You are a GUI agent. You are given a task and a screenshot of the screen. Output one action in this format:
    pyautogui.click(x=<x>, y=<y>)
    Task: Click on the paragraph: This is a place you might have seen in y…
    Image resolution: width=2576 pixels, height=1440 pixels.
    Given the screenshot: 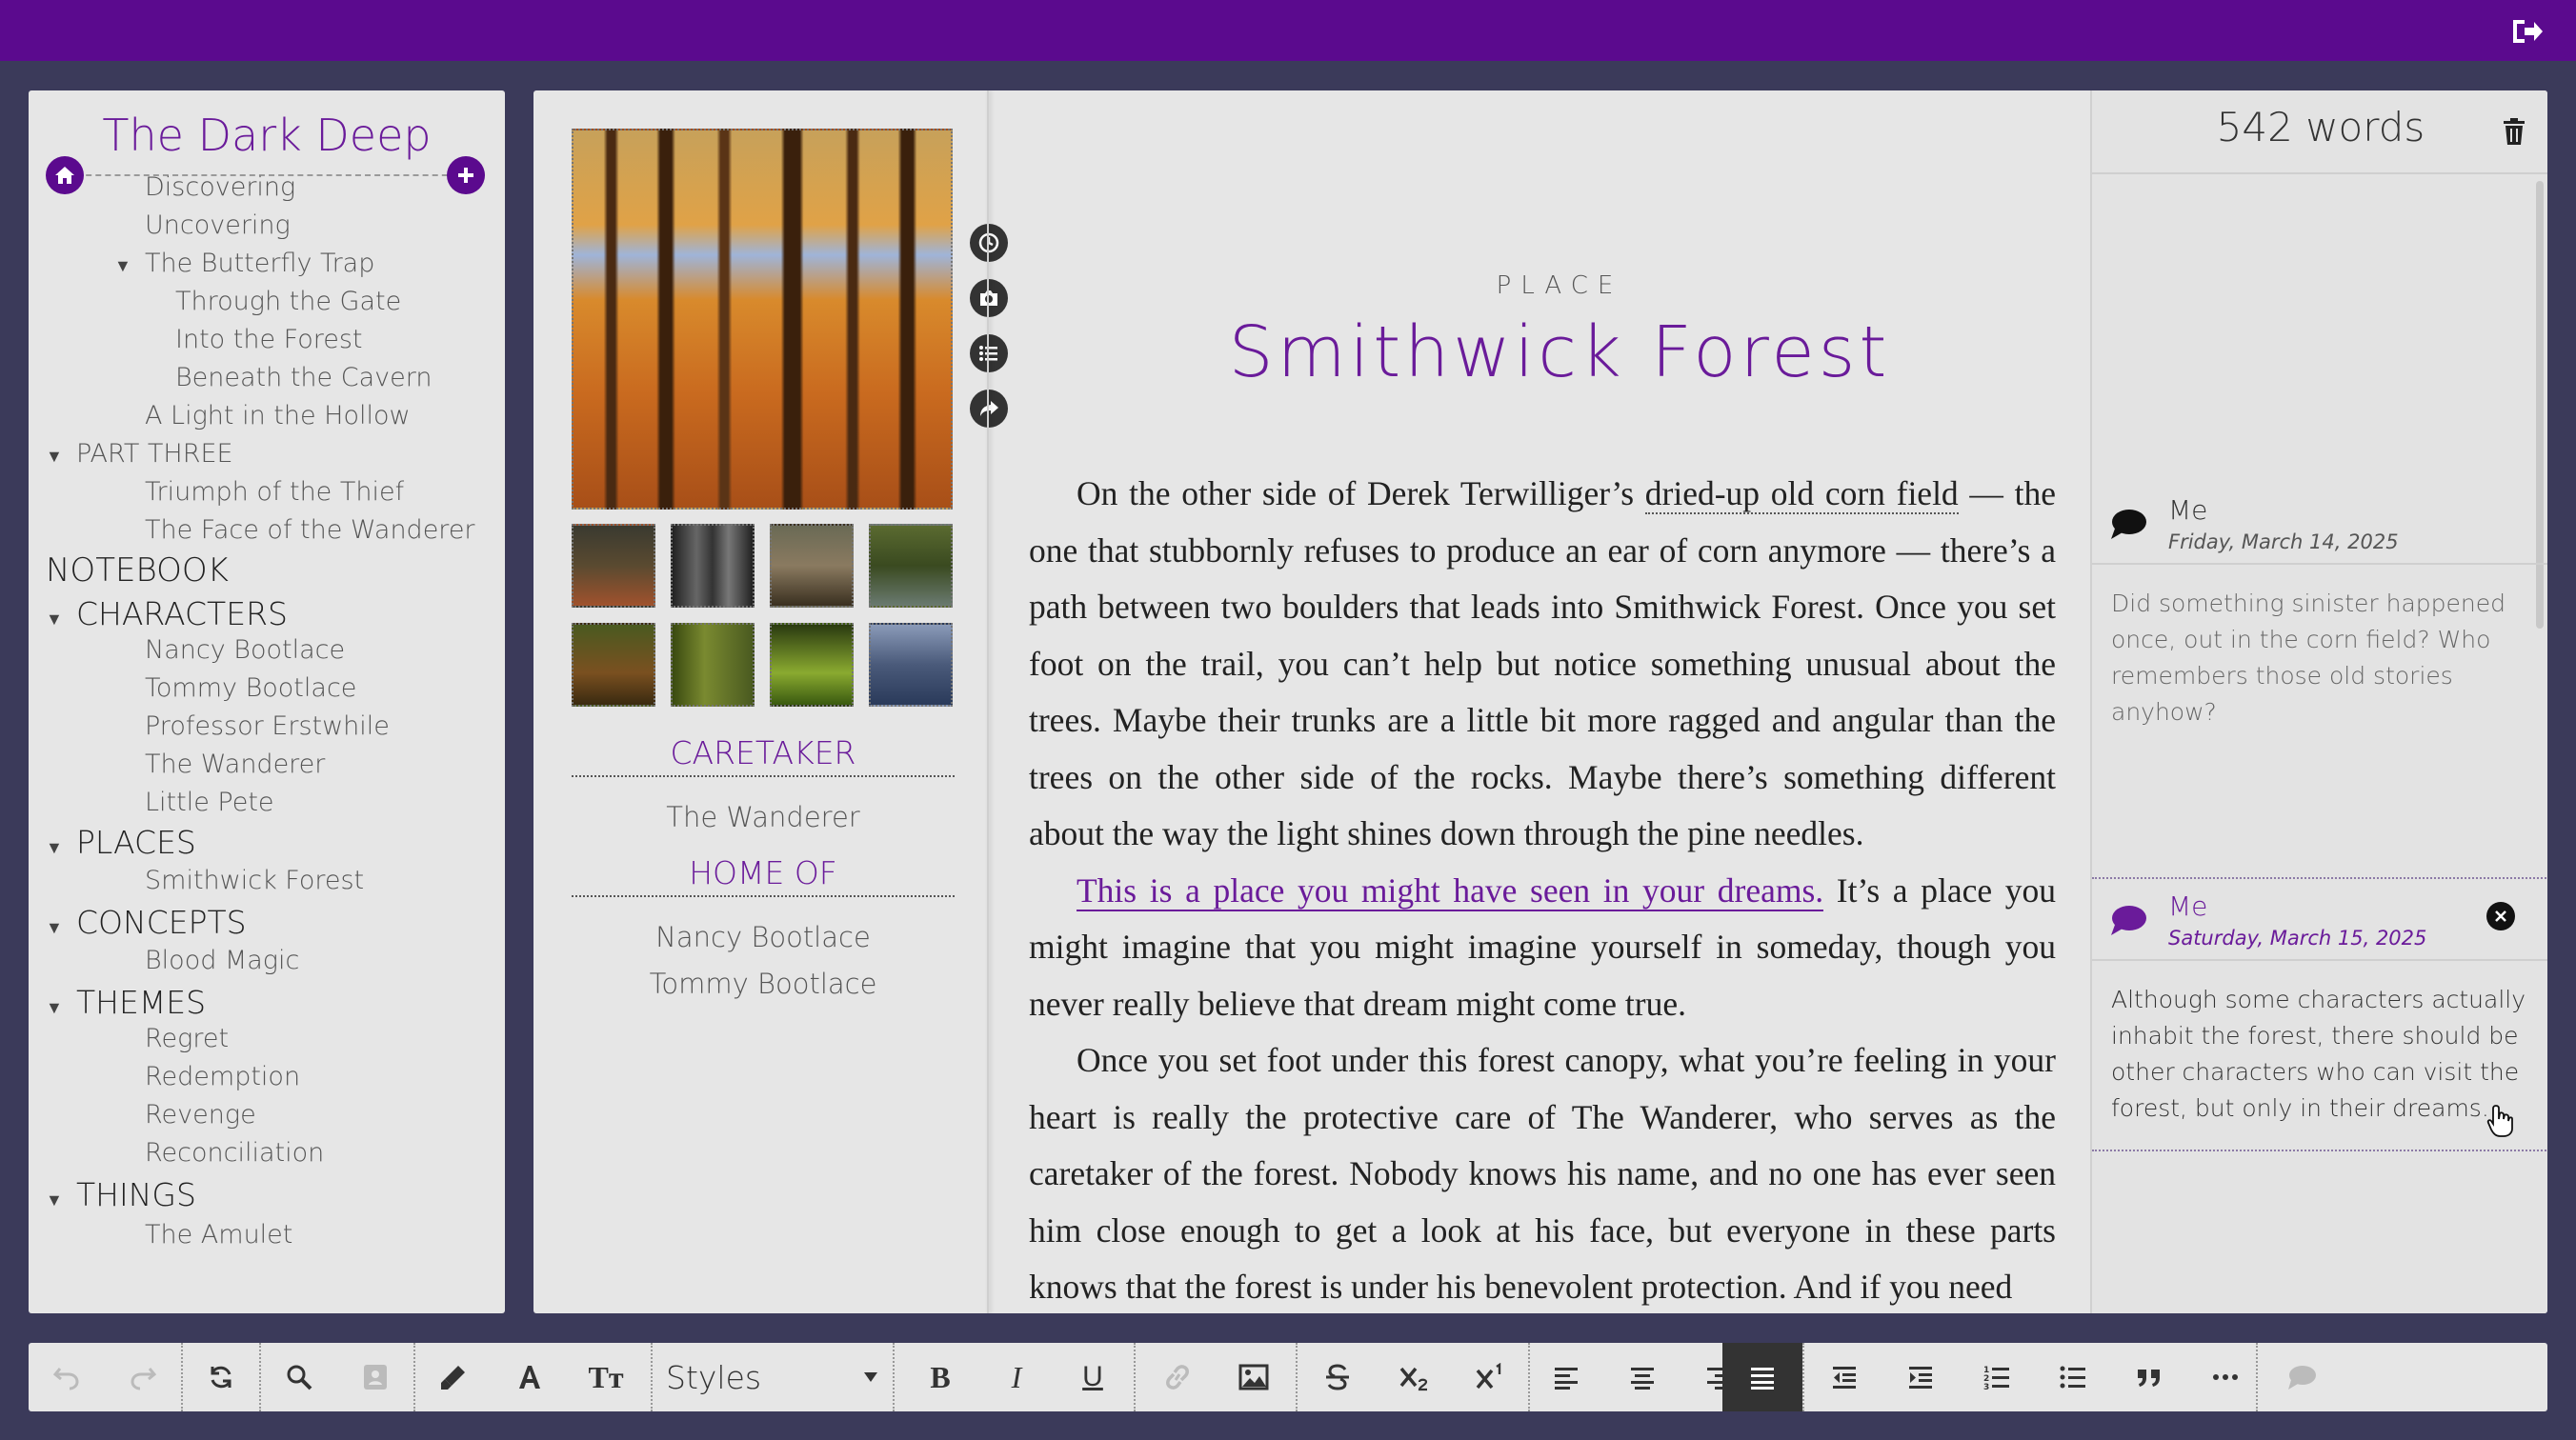 What is the action you would take?
    pyautogui.click(x=1542, y=948)
    